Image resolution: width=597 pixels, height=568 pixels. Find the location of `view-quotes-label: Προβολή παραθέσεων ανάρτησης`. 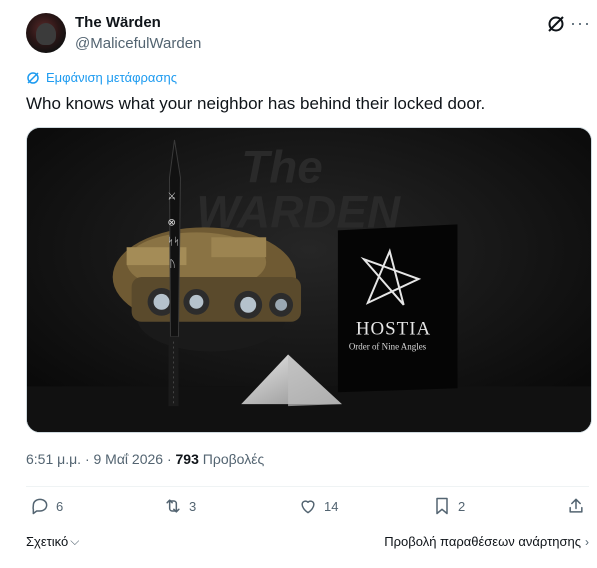

view-quotes-label: Προβολή παραθέσεων ανάρτησης is located at coordinates (482, 541).